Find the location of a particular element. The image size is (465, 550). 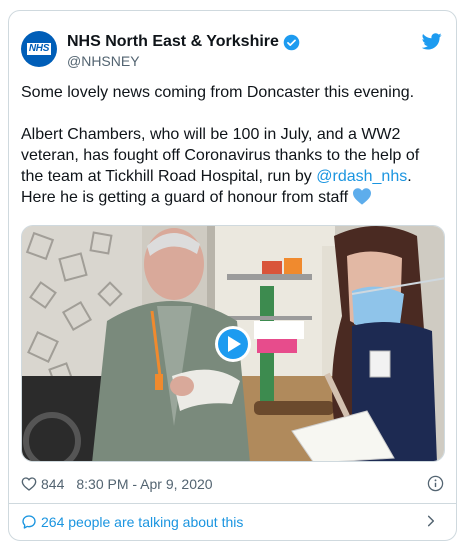

author-names: NHS North East & Yorkshire @NHSNEY is located at coordinates (183, 51).